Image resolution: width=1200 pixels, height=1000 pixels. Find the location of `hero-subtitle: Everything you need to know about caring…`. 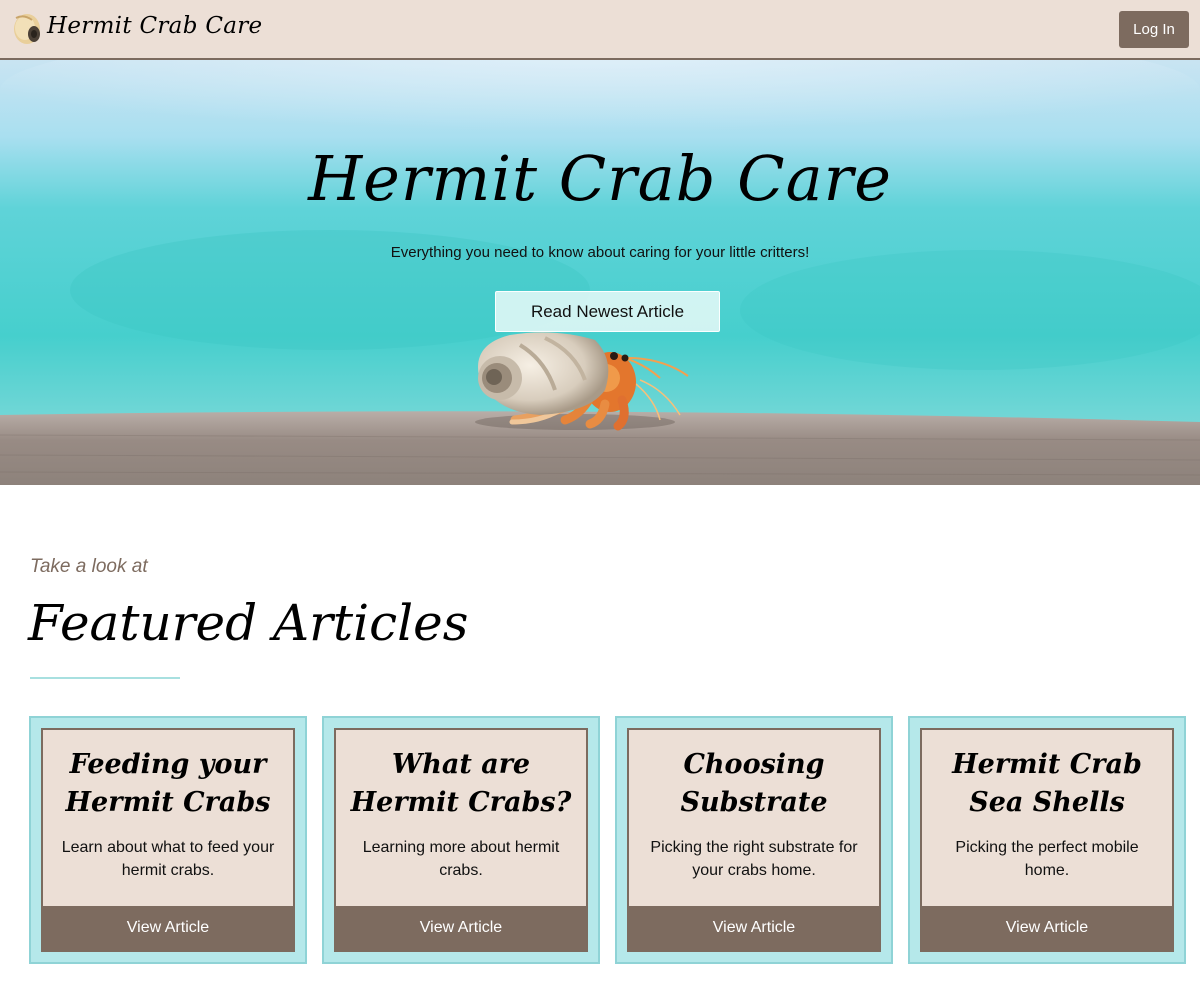

hero-subtitle: Everything you need to know about caring… is located at coordinates (600, 252).